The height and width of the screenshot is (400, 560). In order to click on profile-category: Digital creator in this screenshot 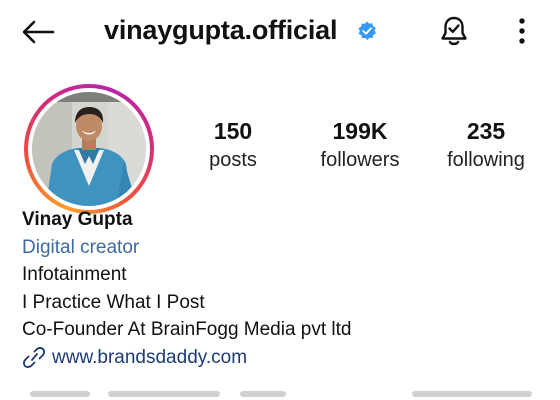, I will do `click(81, 247)`.